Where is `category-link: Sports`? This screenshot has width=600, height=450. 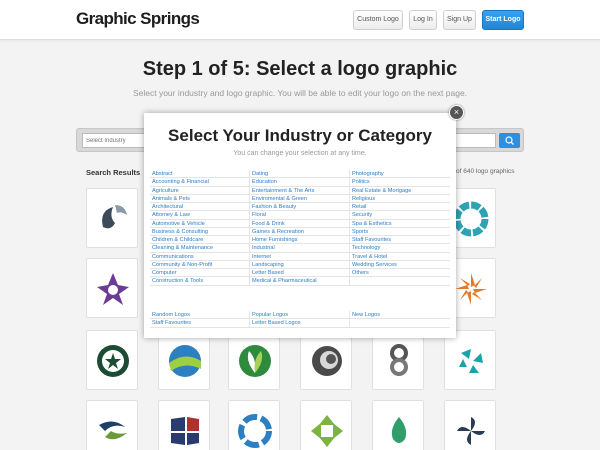 category-link: Sports is located at coordinates (400, 232).